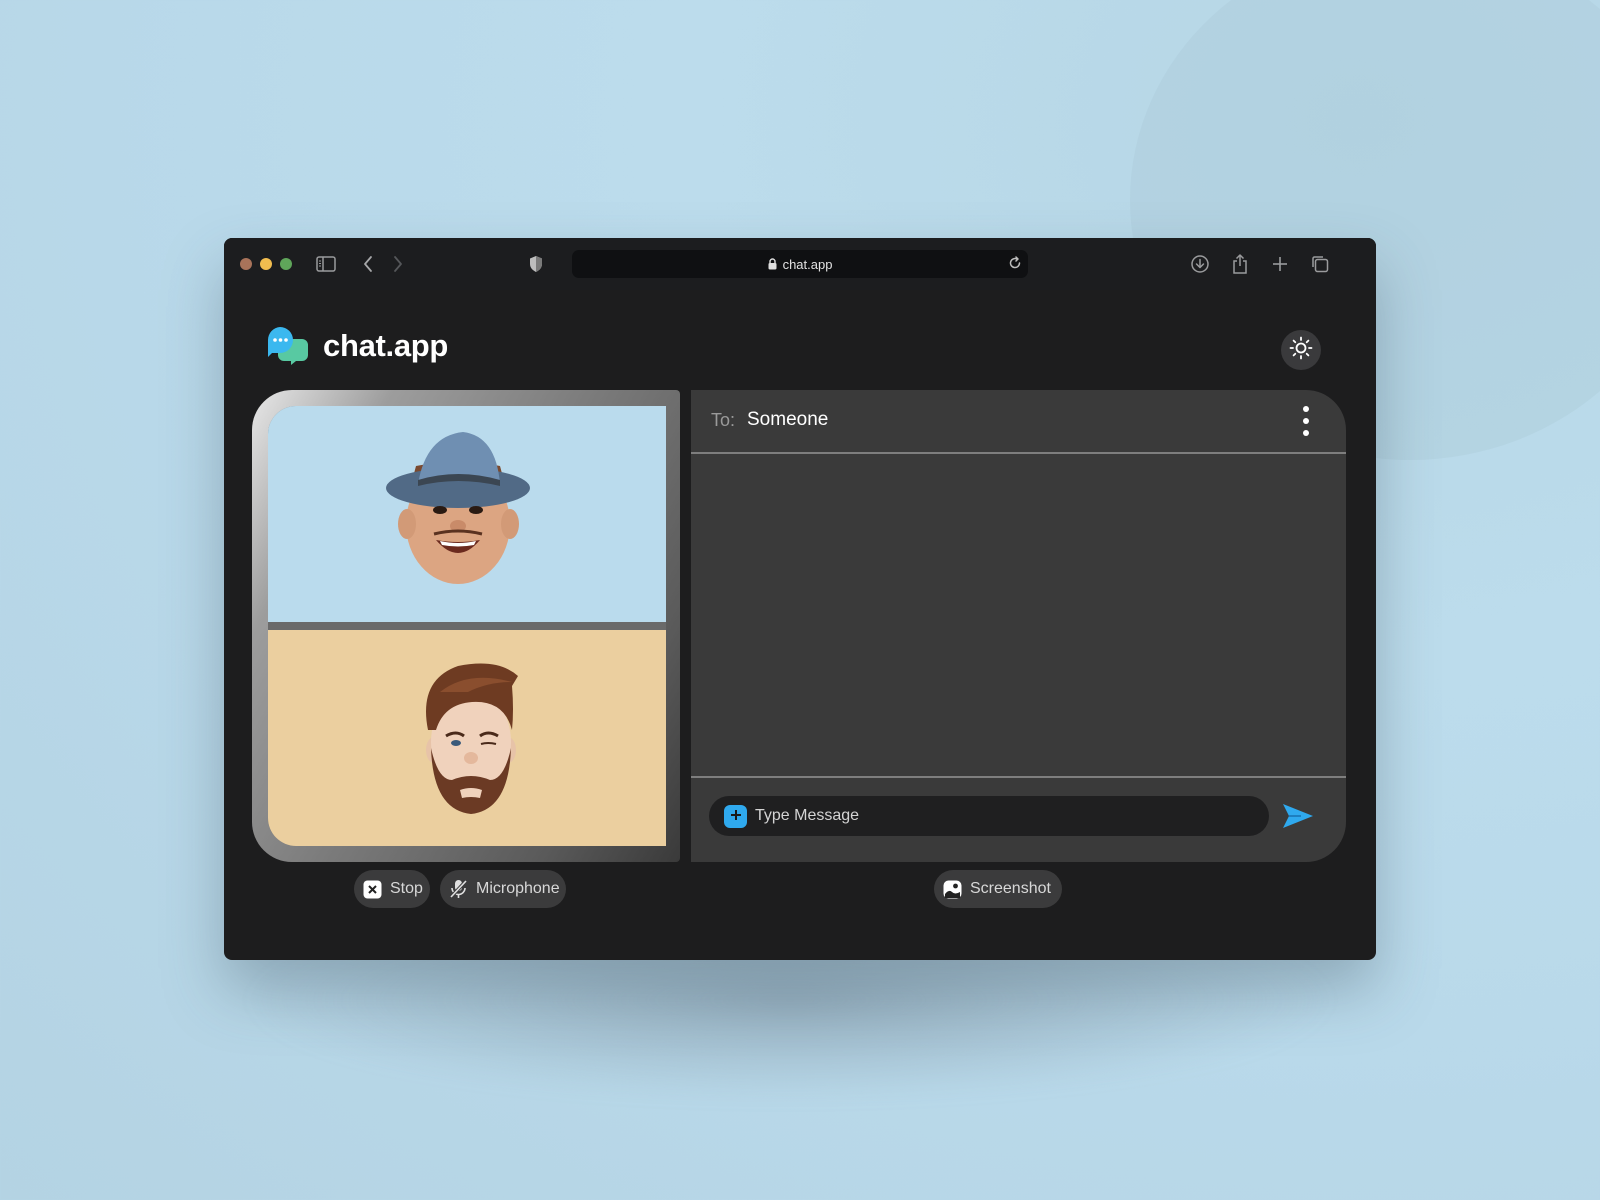 Image resolution: width=1600 pixels, height=1200 pixels. I want to click on recipient-name: Someone, so click(787, 420).